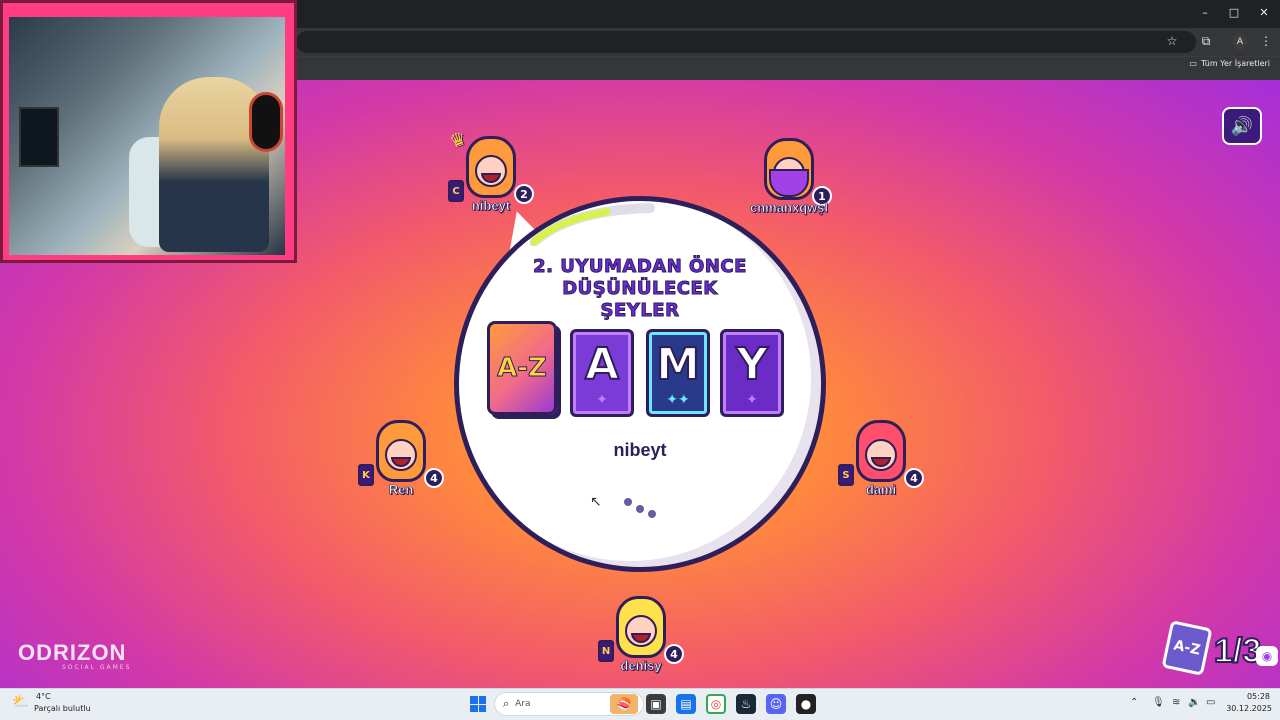  What do you see at coordinates (752, 364) in the screenshot?
I see `letter-y: Y` at bounding box center [752, 364].